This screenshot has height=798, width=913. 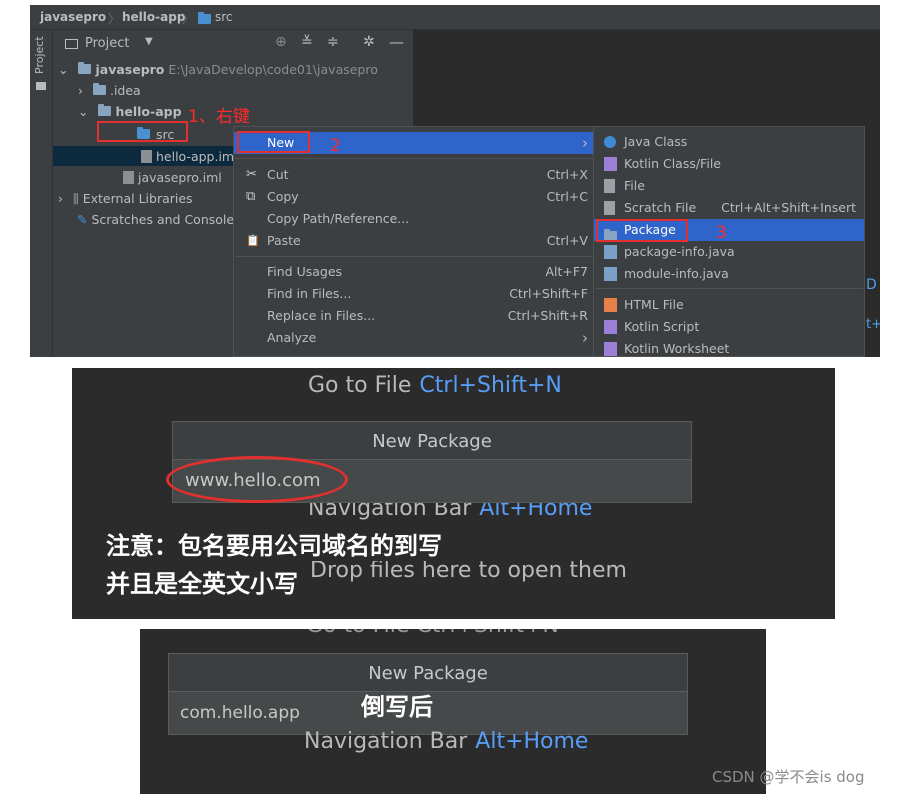 What do you see at coordinates (273, 142) in the screenshot?
I see `annotation-box-new` at bounding box center [273, 142].